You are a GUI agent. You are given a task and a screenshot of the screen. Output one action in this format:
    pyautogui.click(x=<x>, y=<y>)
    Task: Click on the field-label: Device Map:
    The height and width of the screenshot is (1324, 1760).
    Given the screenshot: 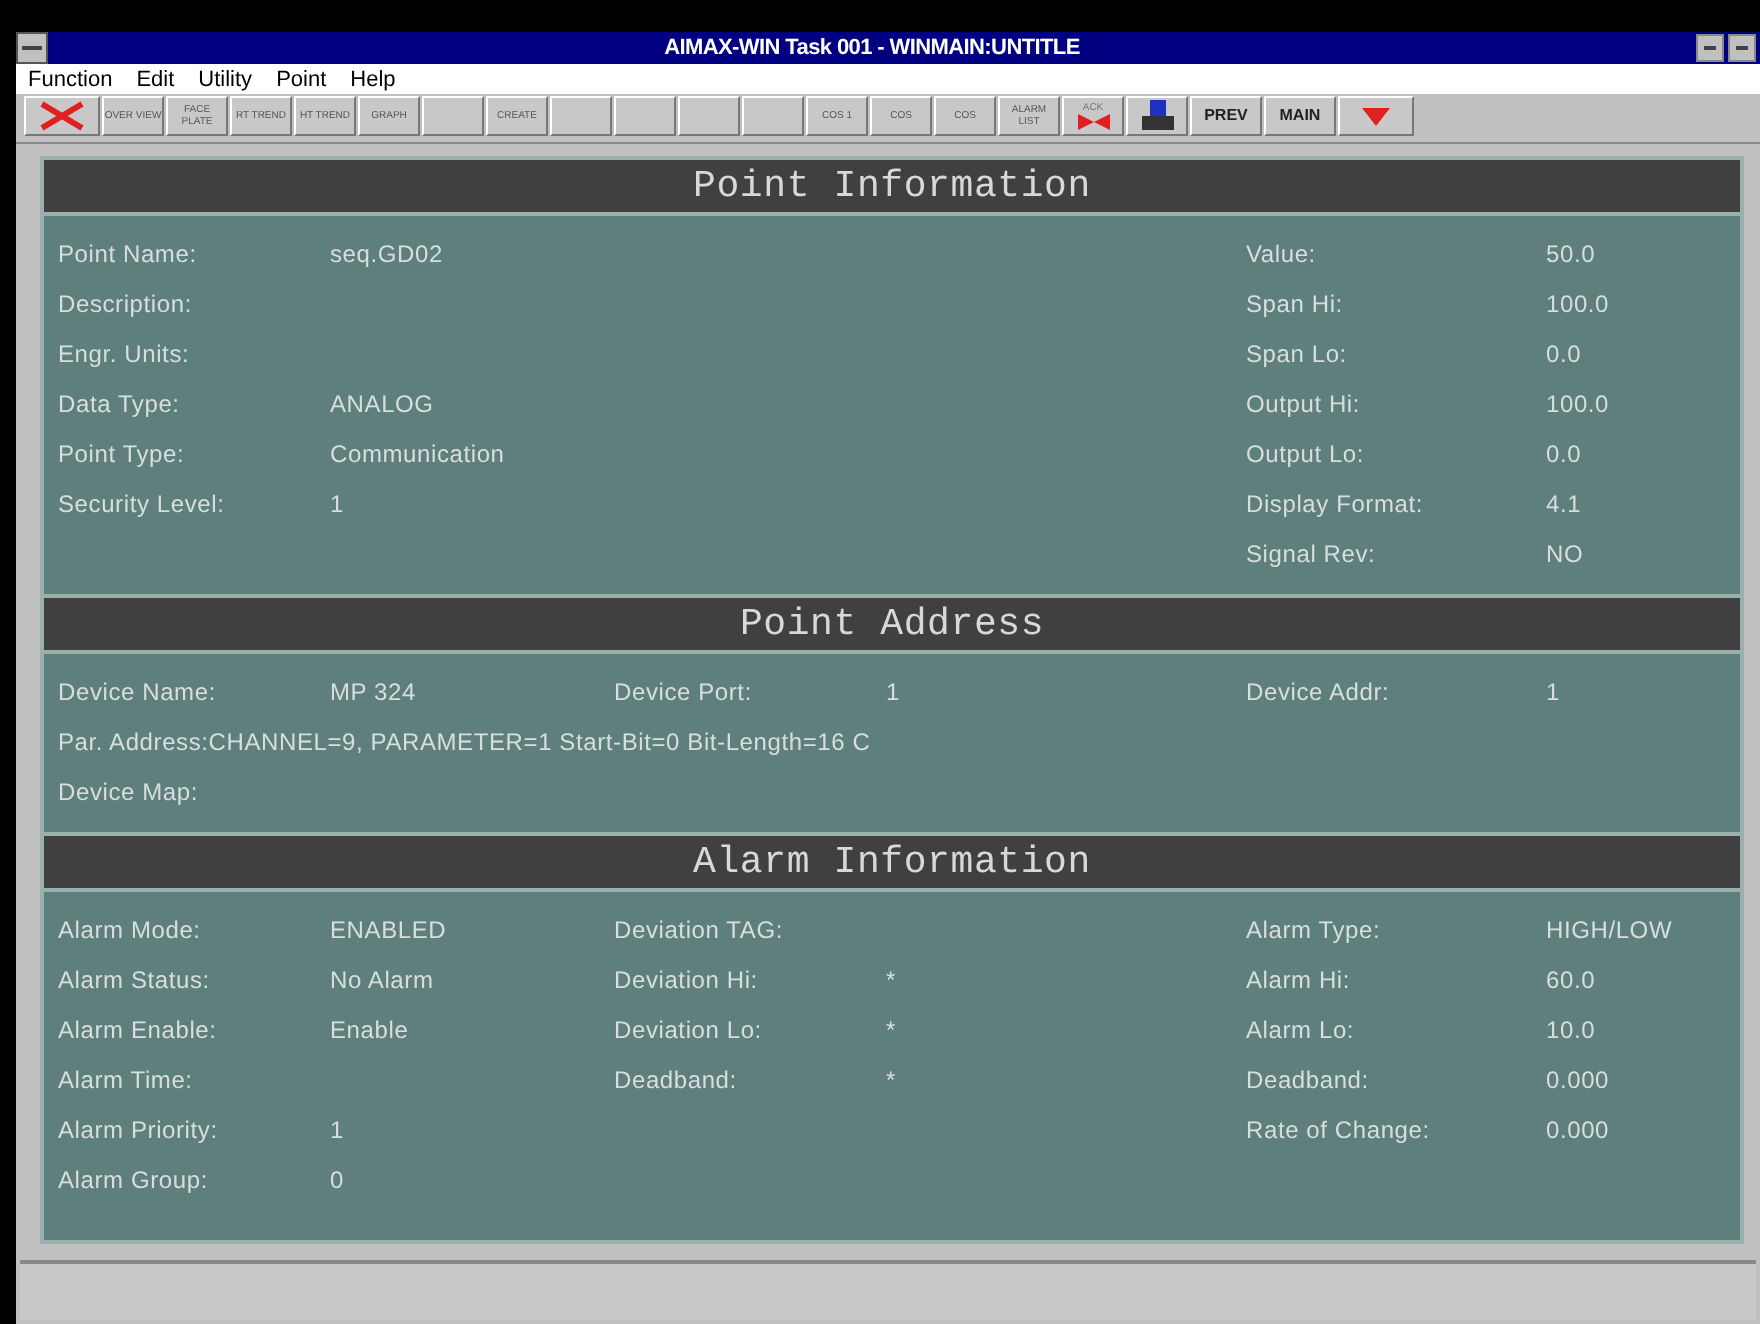 What is the action you would take?
    pyautogui.click(x=129, y=791)
    